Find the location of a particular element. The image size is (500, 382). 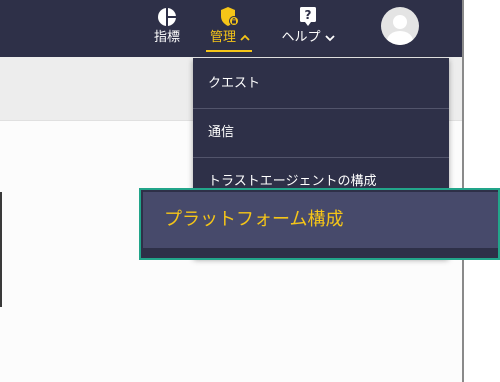

shield-lock-icon is located at coordinates (230, 17).